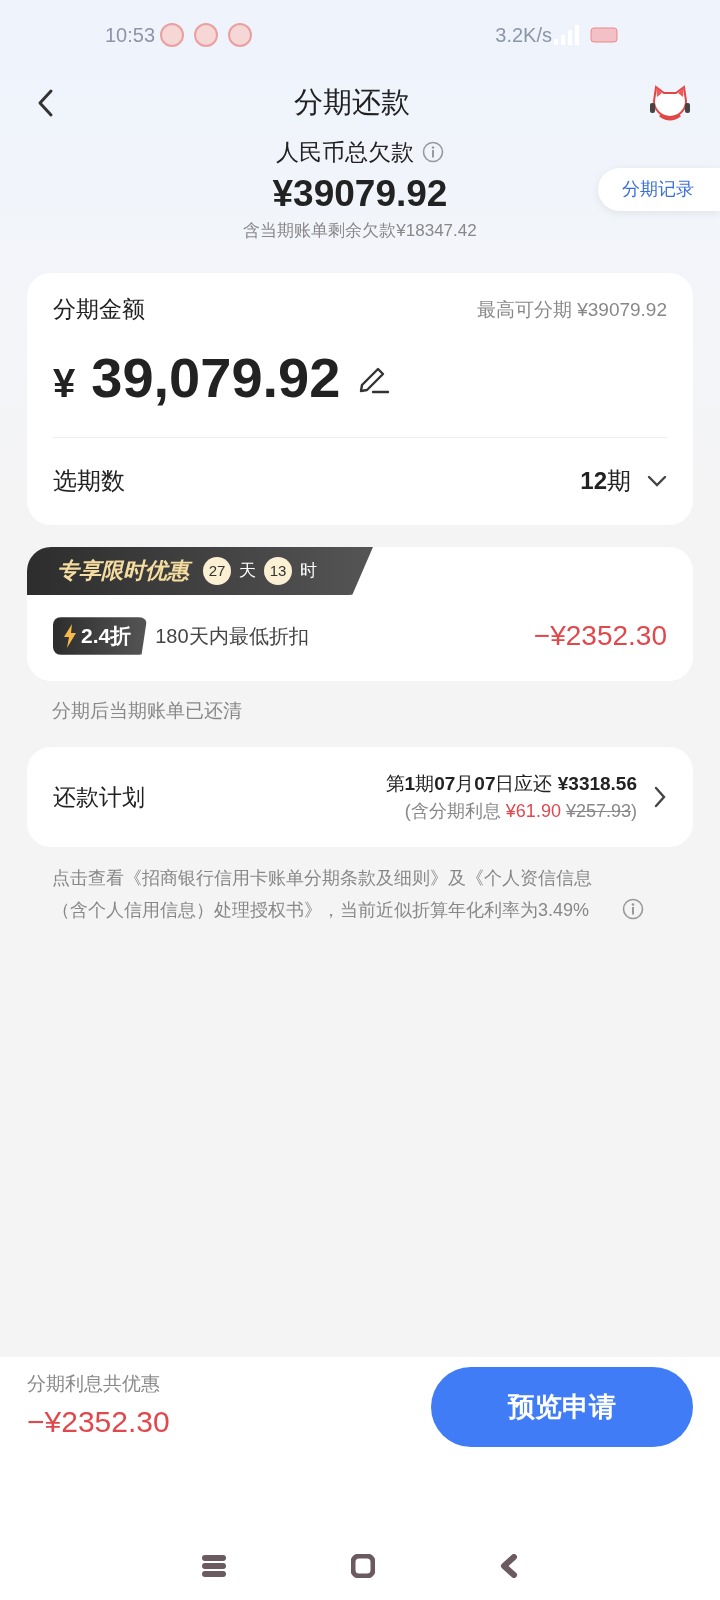  What do you see at coordinates (562, 1407) in the screenshot?
I see `preview-apply-button: 预览申请` at bounding box center [562, 1407].